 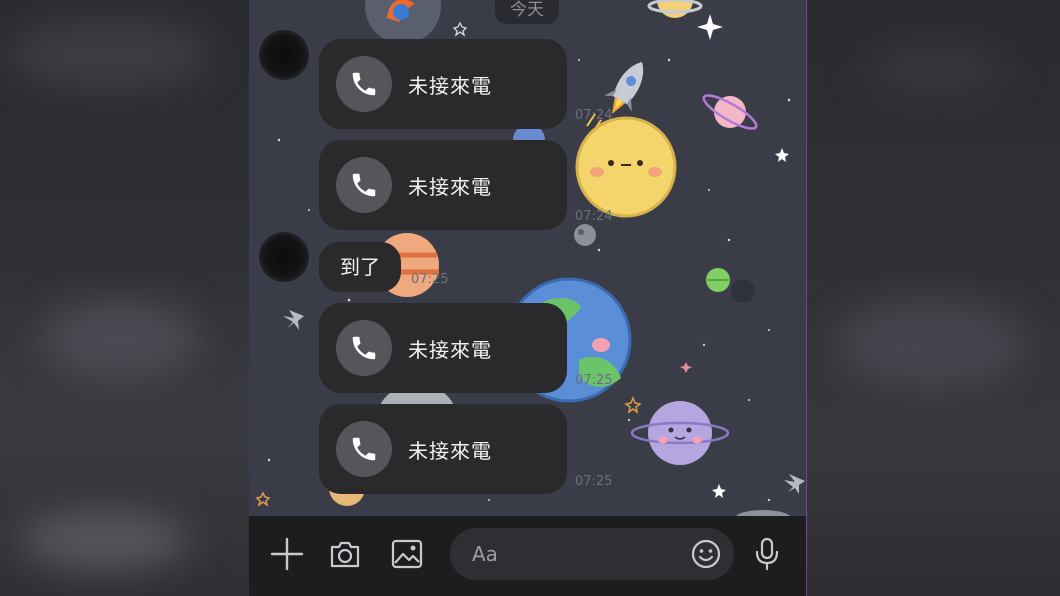 I want to click on text-message-bubble: 到了, so click(x=360, y=267).